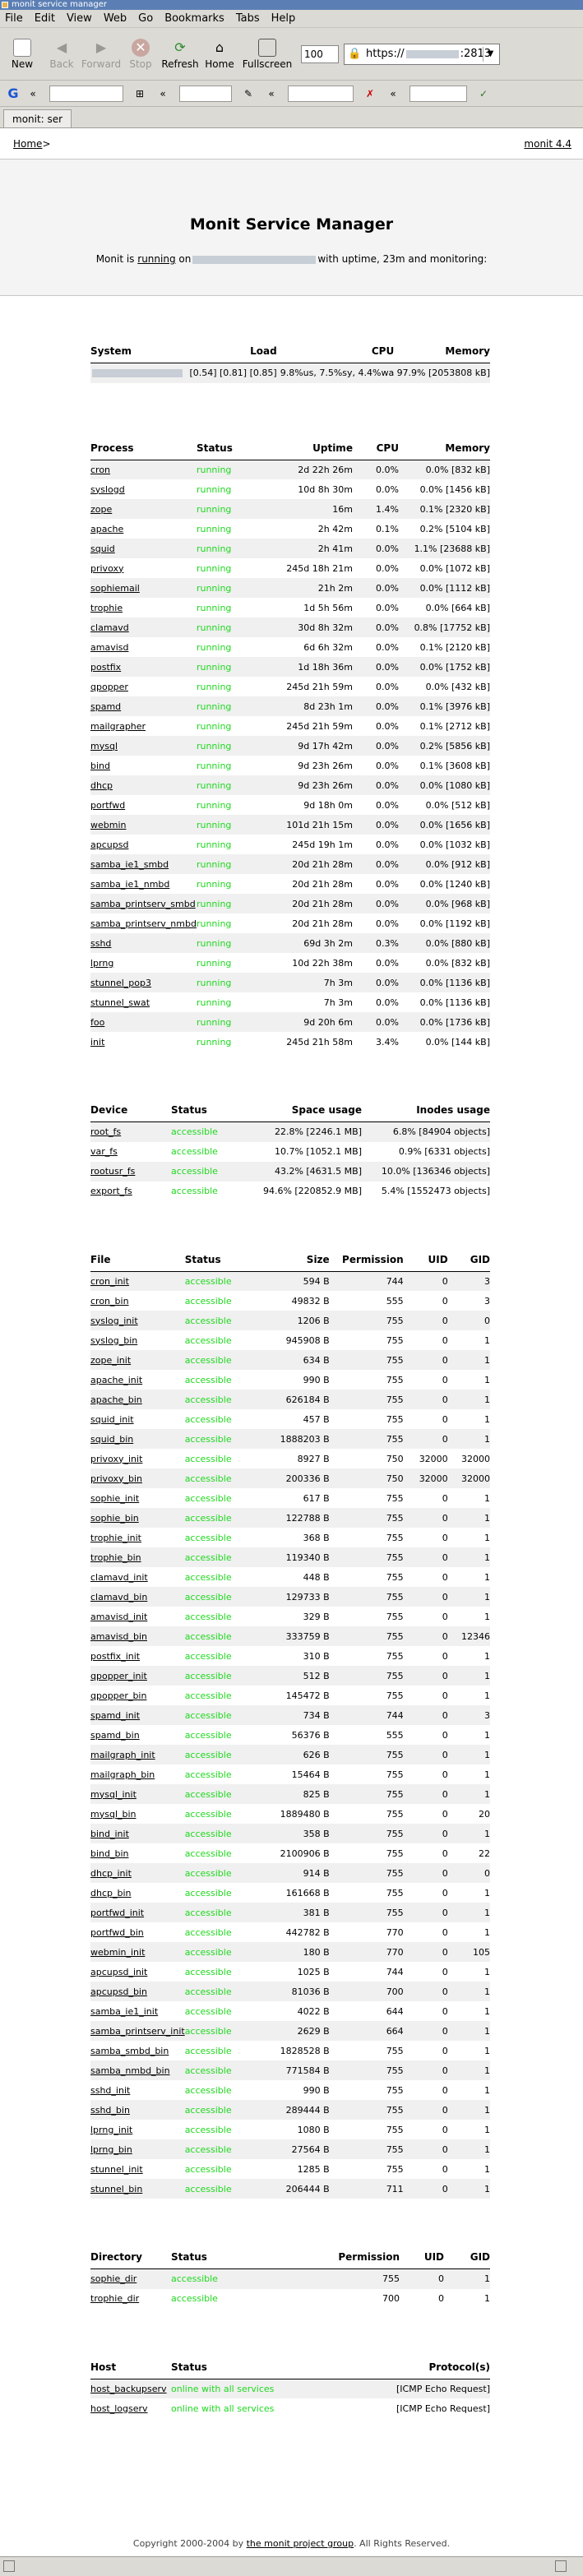  I want to click on forward-button: ▶ Forward, so click(101, 54).